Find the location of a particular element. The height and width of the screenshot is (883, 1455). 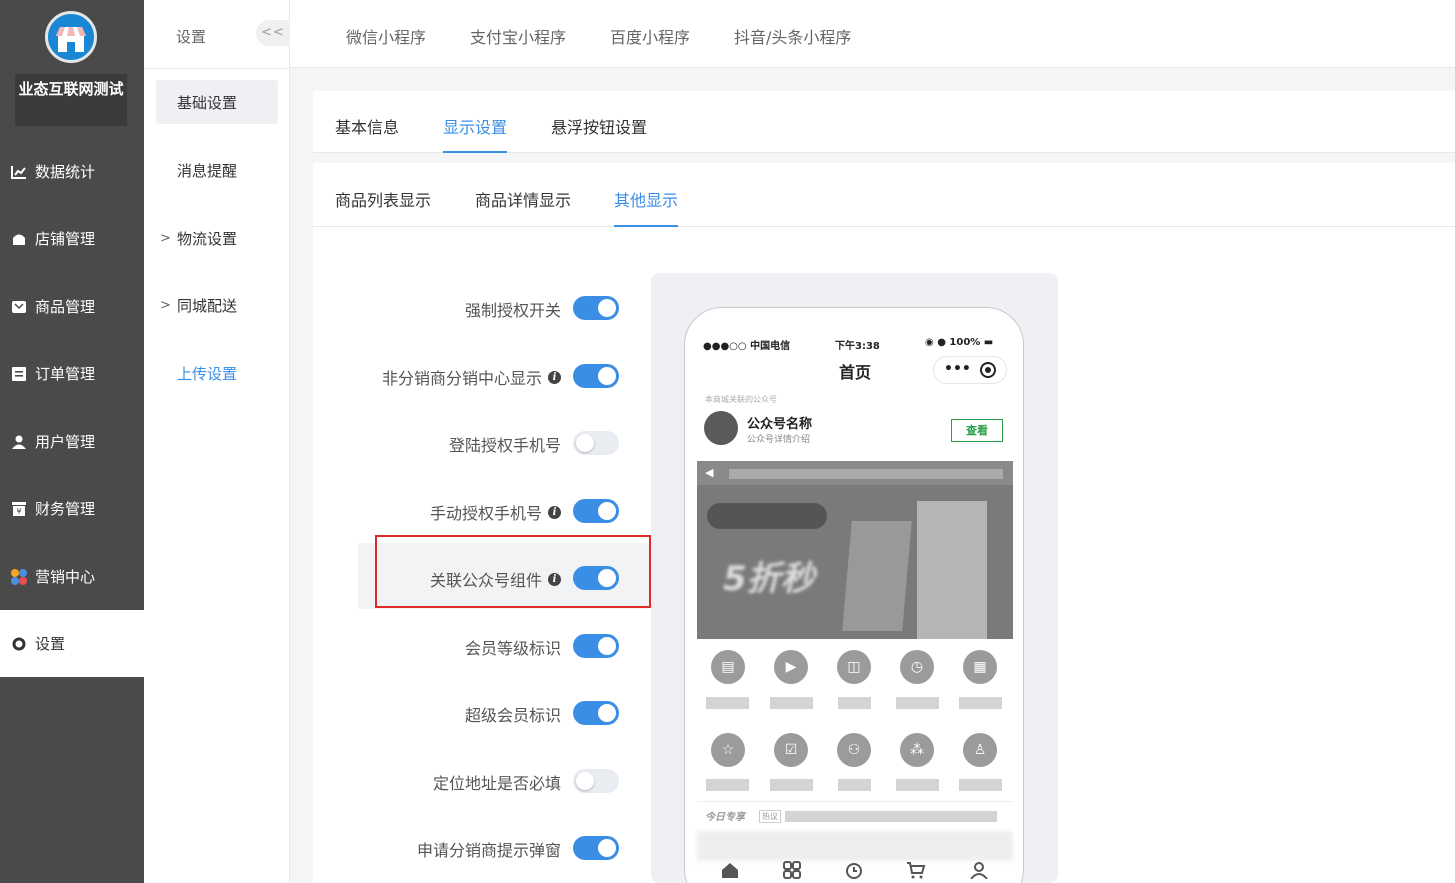

goods-icon is located at coordinates (19, 307).